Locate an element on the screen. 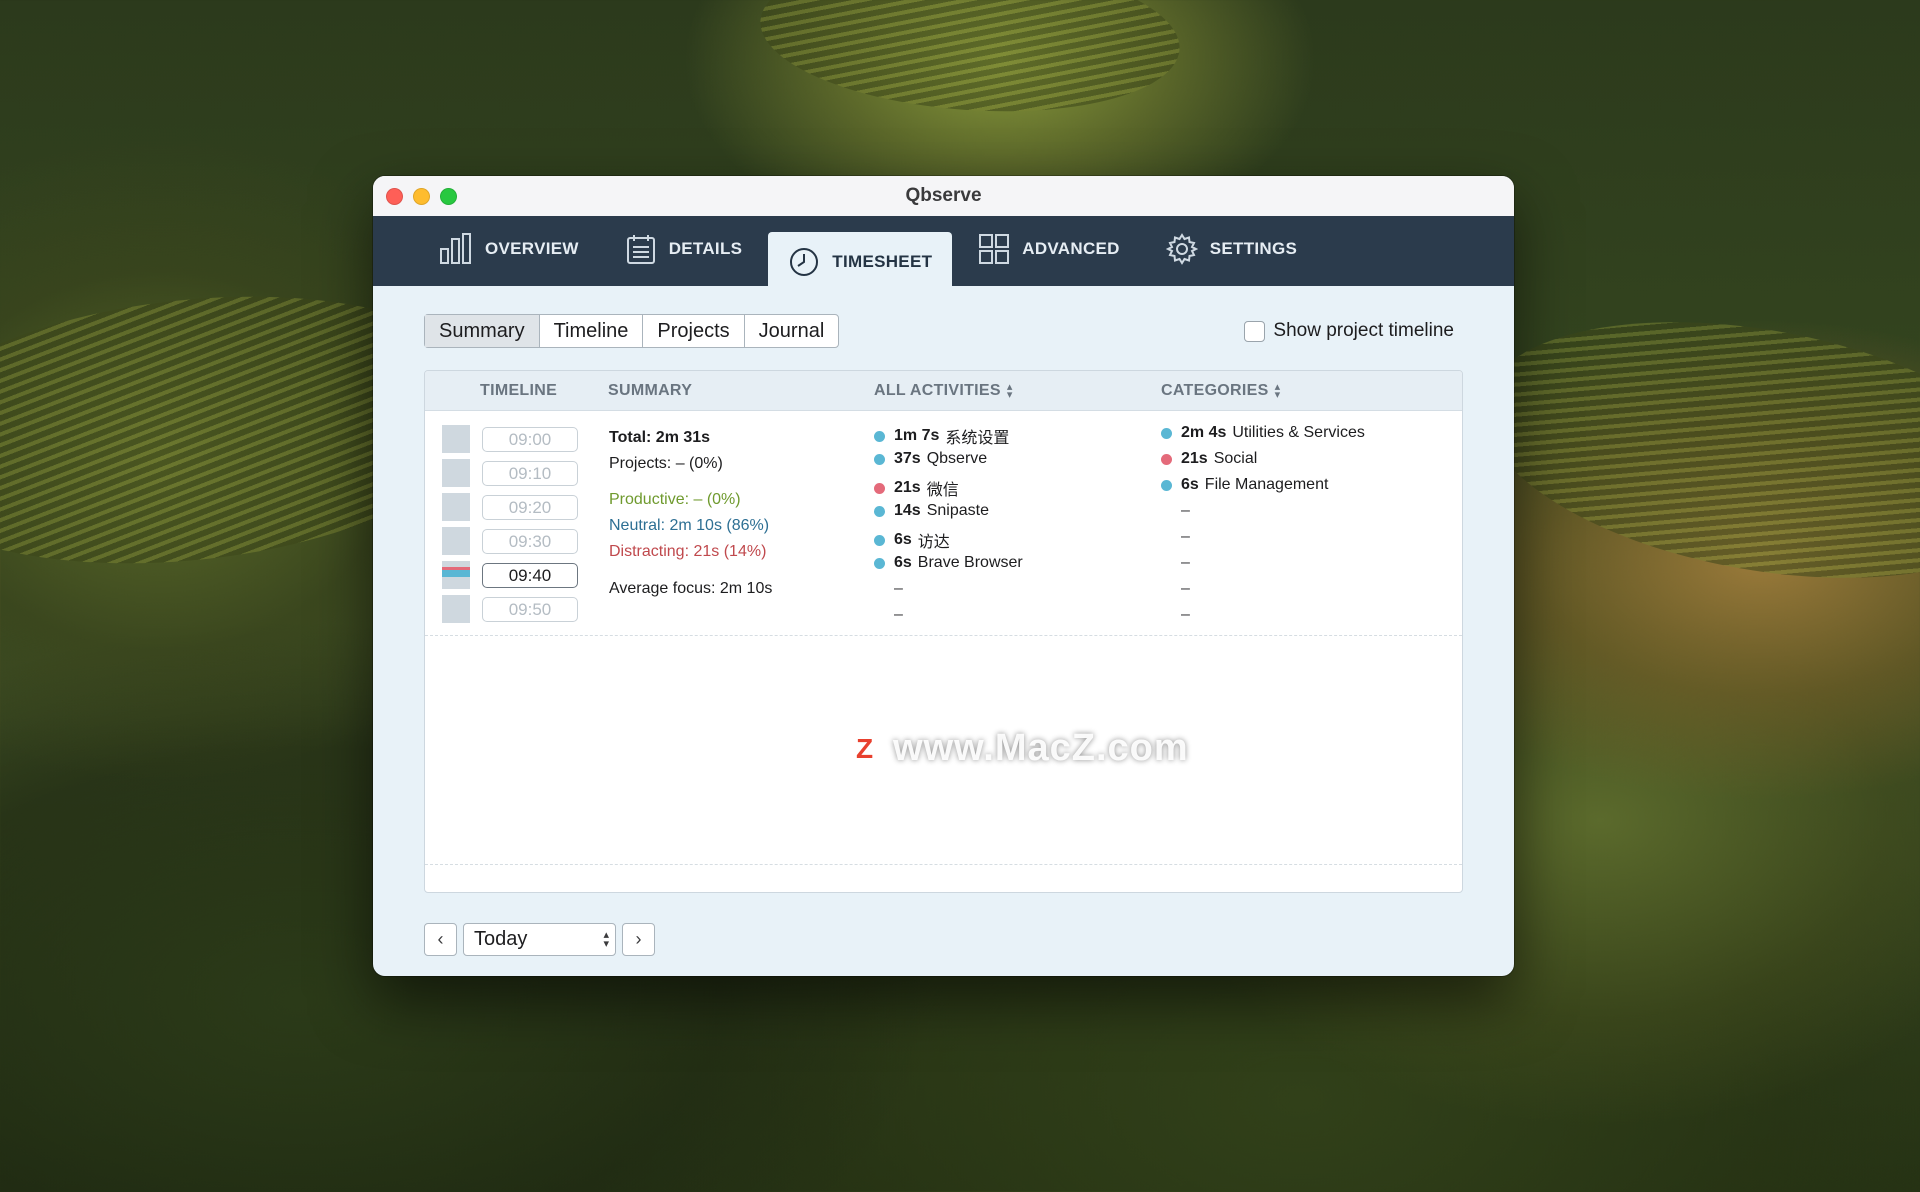 This screenshot has height=1192, width=1920. tab-overview: OVERVIEW is located at coordinates (509, 249).